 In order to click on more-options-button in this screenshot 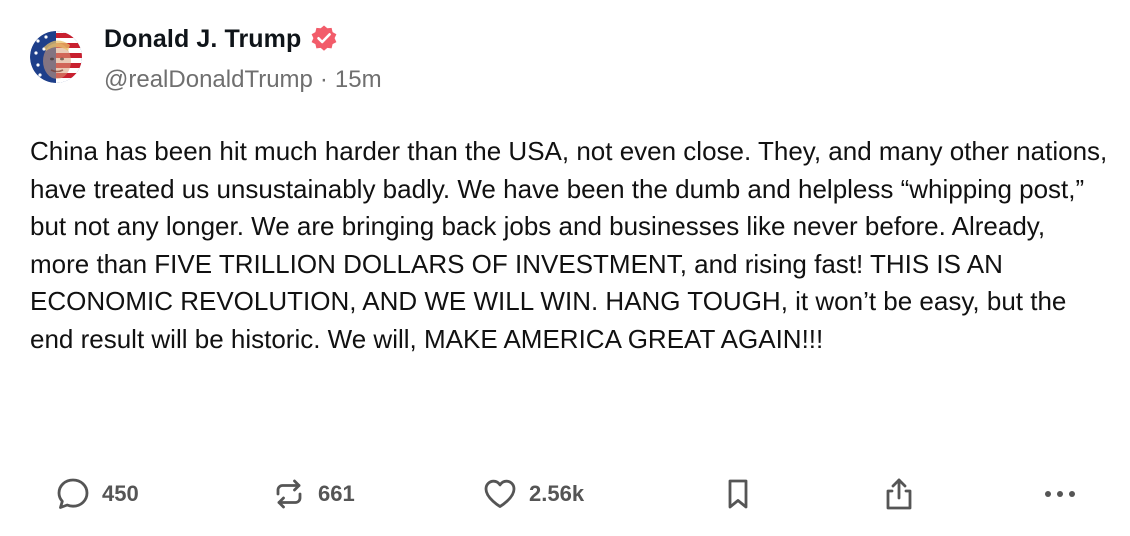, I will do `click(1060, 494)`.